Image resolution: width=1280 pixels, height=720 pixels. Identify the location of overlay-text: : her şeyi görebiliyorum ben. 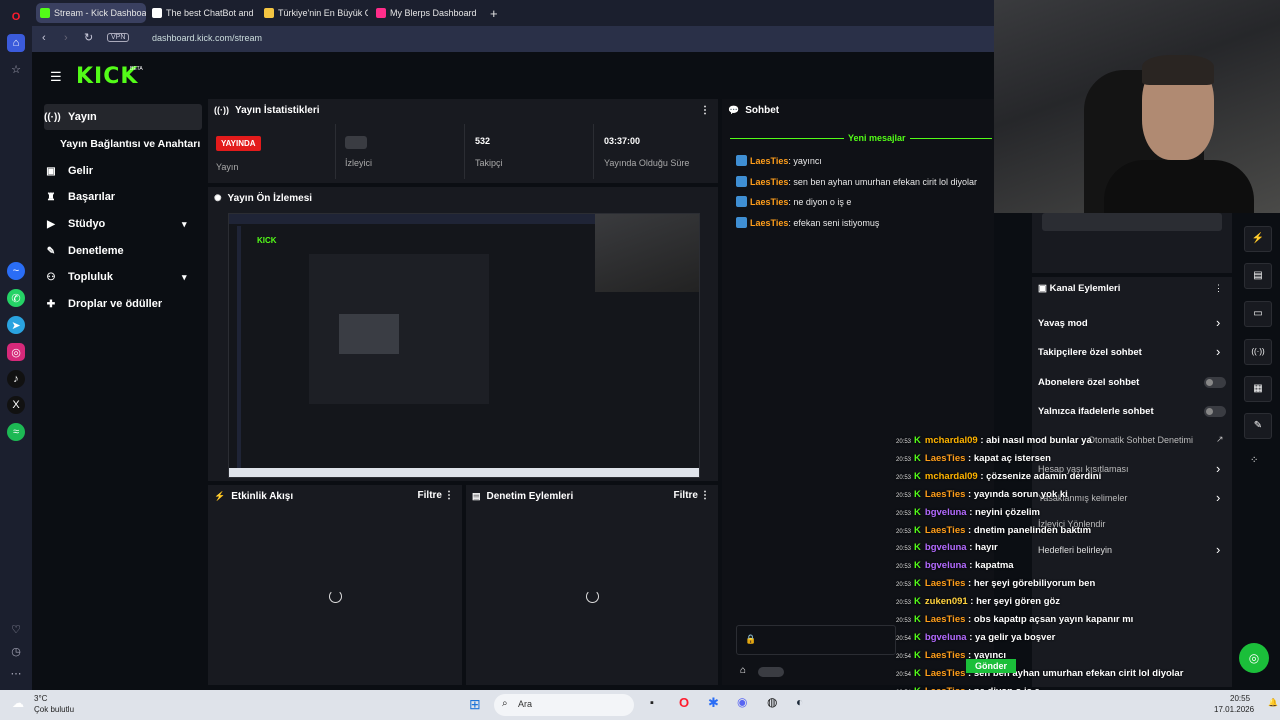
(1030, 584).